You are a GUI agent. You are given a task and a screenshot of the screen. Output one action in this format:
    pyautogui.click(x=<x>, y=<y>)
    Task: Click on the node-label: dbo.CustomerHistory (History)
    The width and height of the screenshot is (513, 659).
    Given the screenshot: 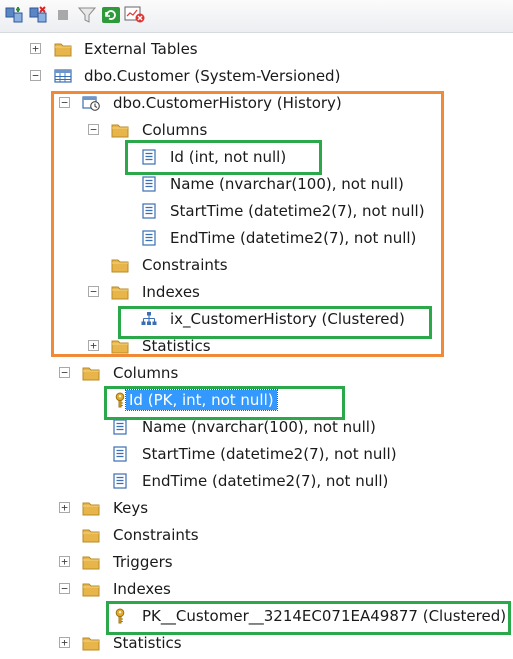 What is the action you would take?
    pyautogui.click(x=227, y=103)
    